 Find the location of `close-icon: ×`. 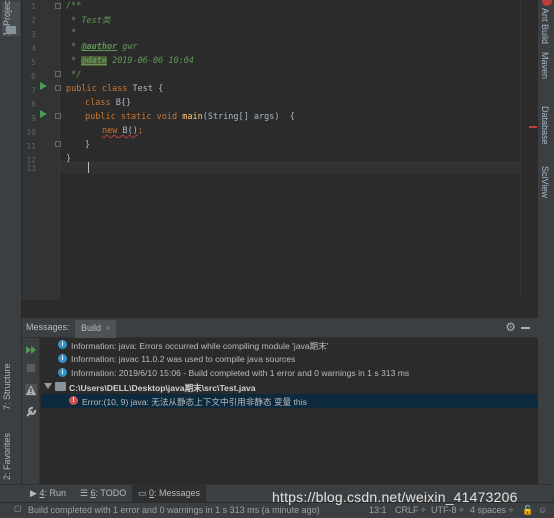

close-icon: × is located at coordinates (107, 328).